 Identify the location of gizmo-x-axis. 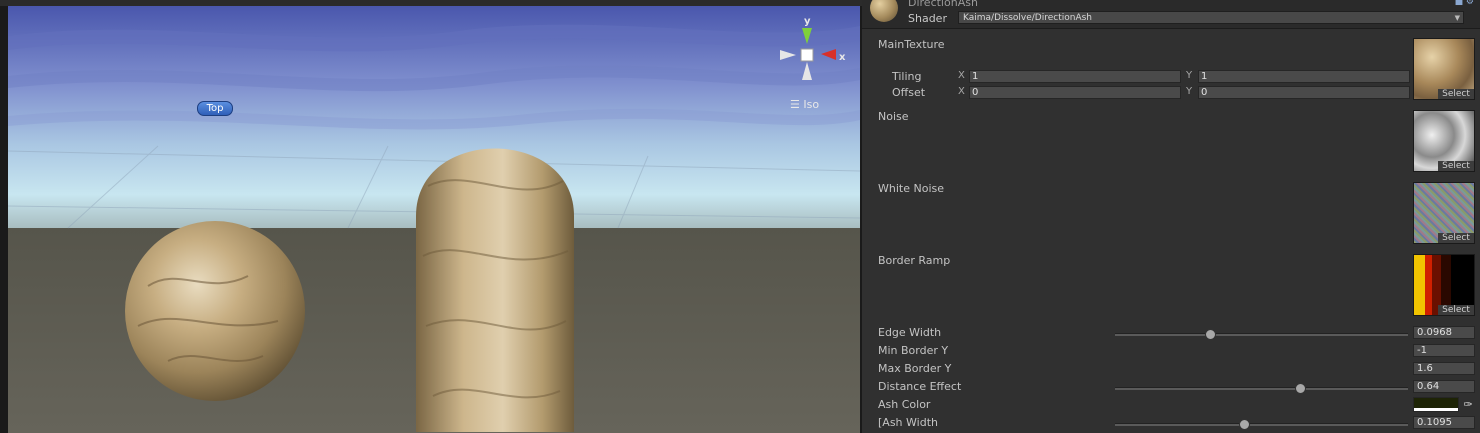
(828, 54).